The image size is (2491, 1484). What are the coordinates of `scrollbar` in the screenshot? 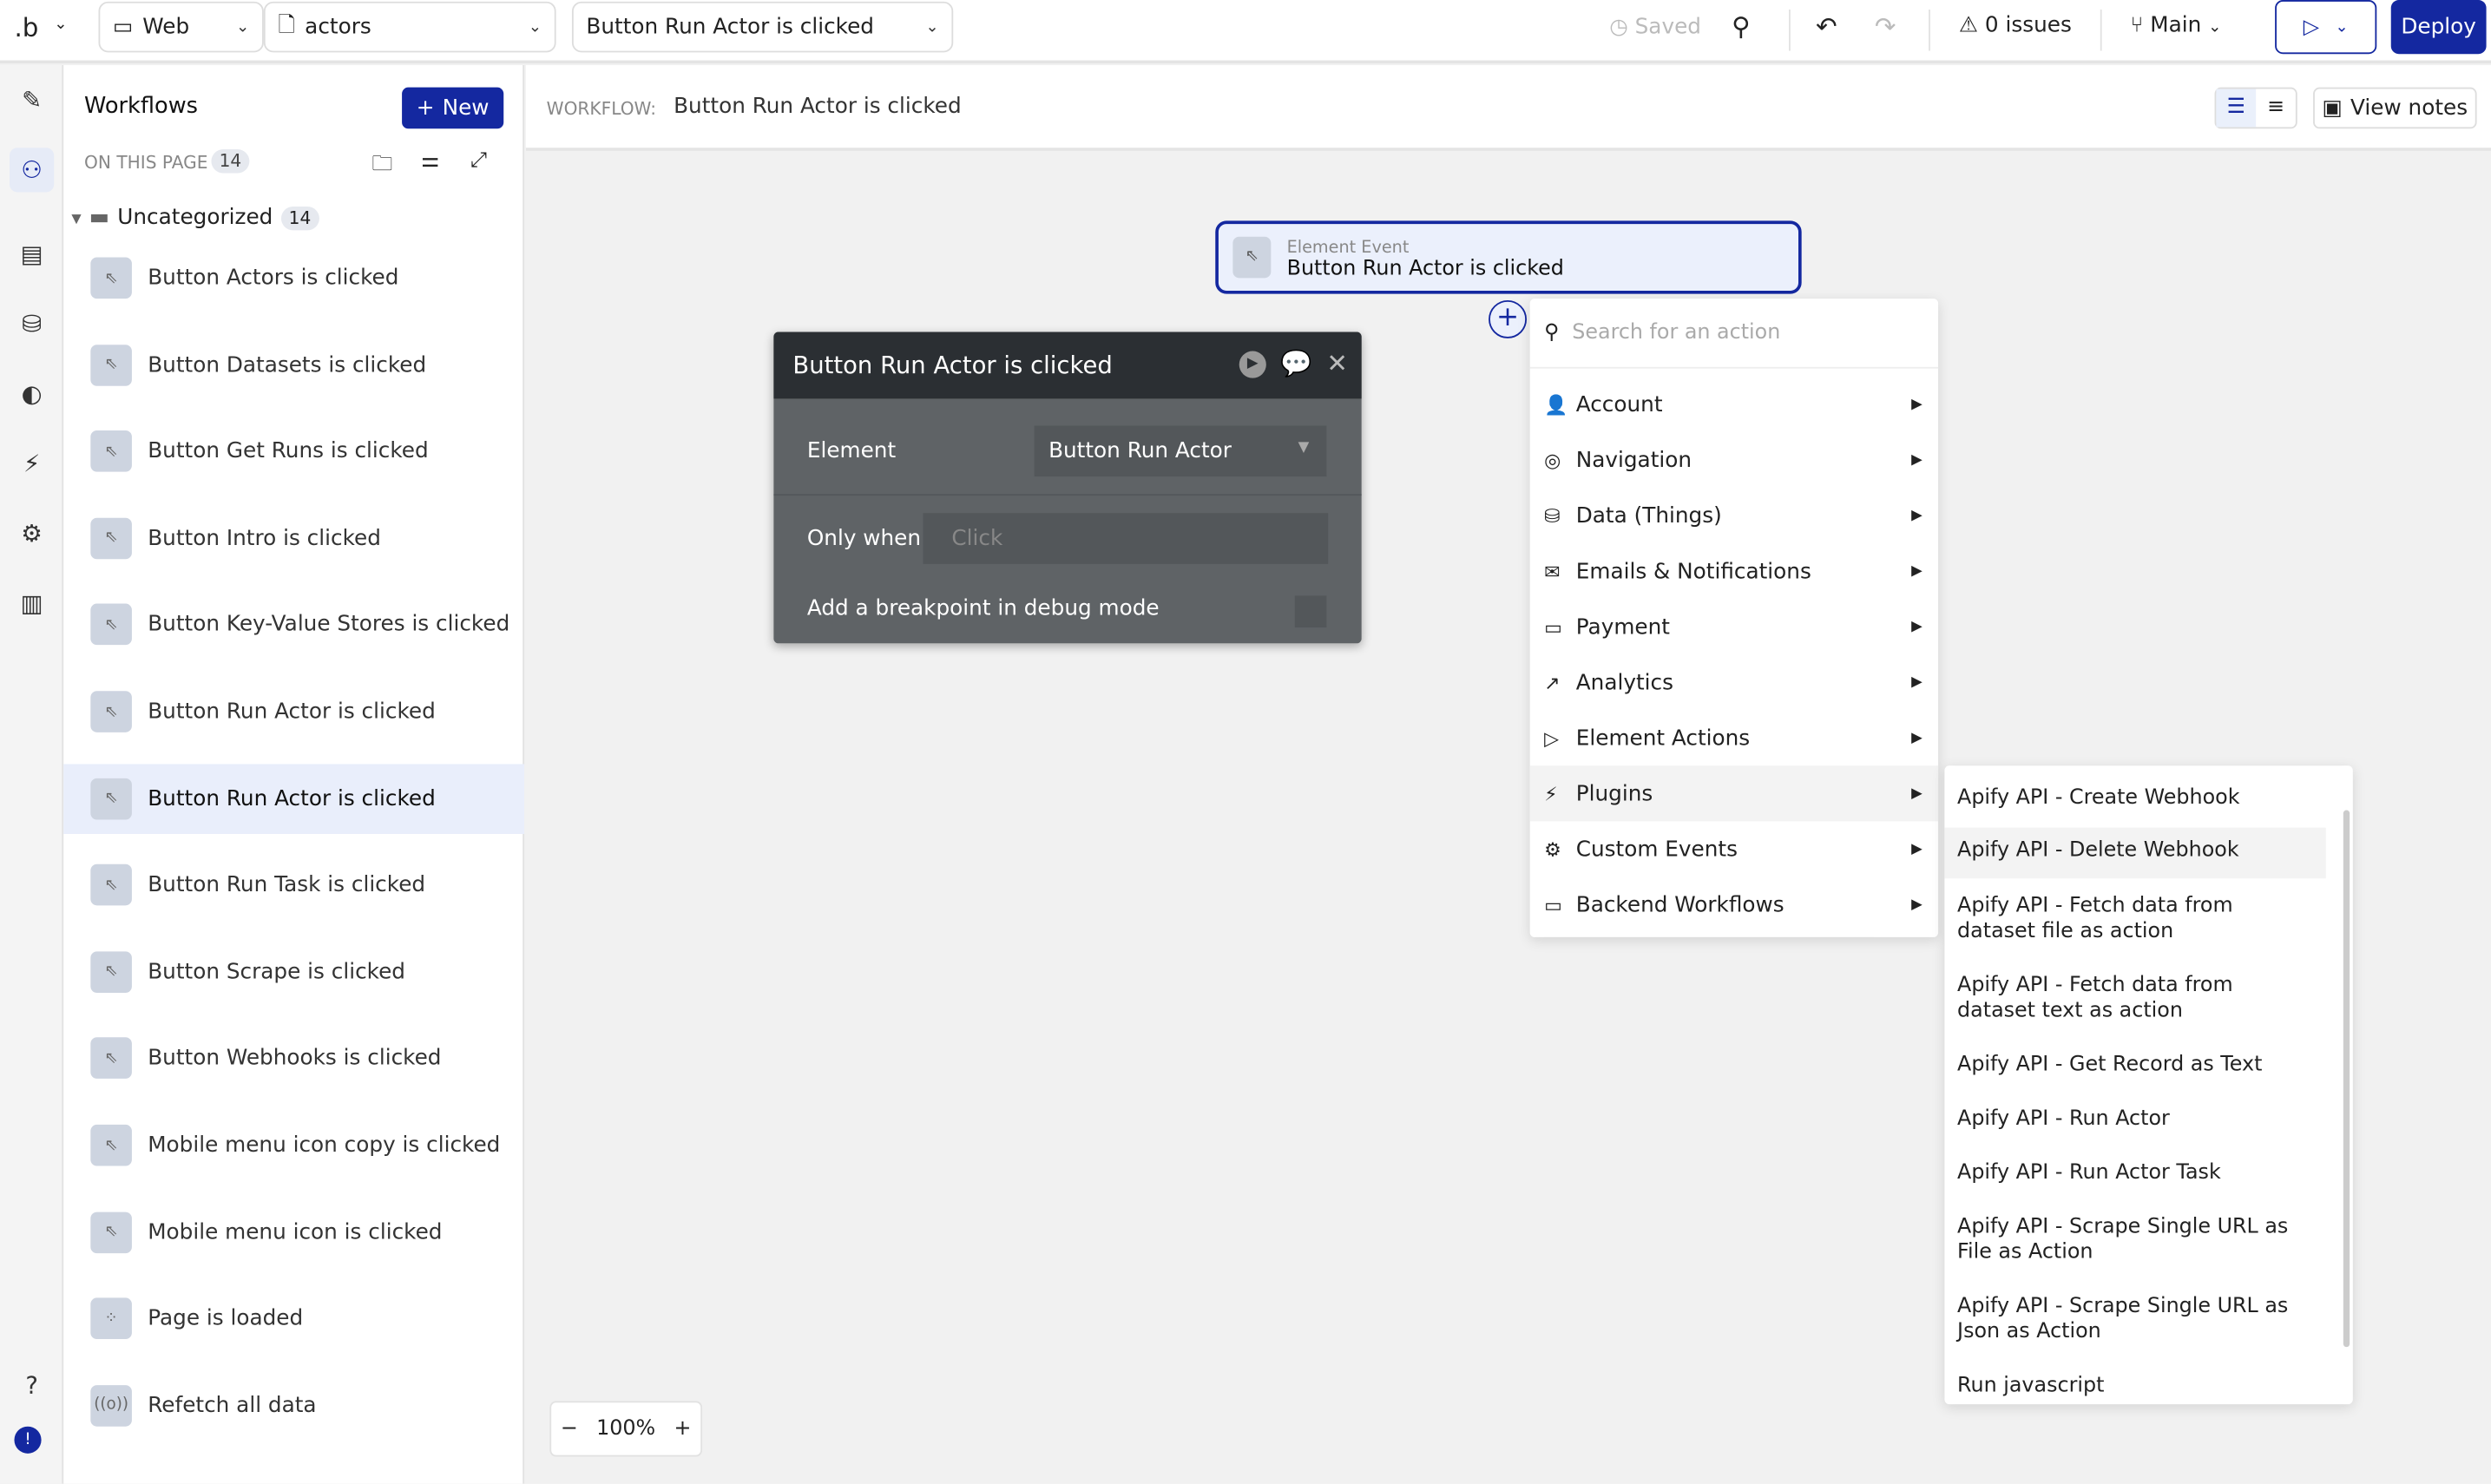 It's located at (2346, 1079).